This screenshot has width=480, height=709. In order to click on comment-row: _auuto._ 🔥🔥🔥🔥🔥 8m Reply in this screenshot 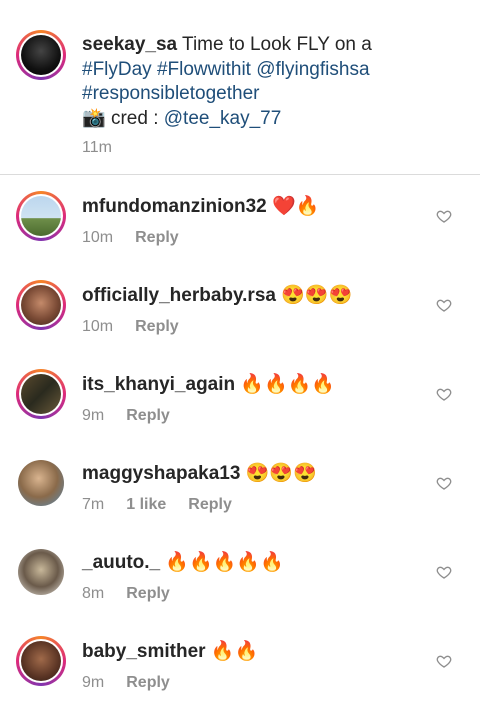, I will do `click(240, 575)`.